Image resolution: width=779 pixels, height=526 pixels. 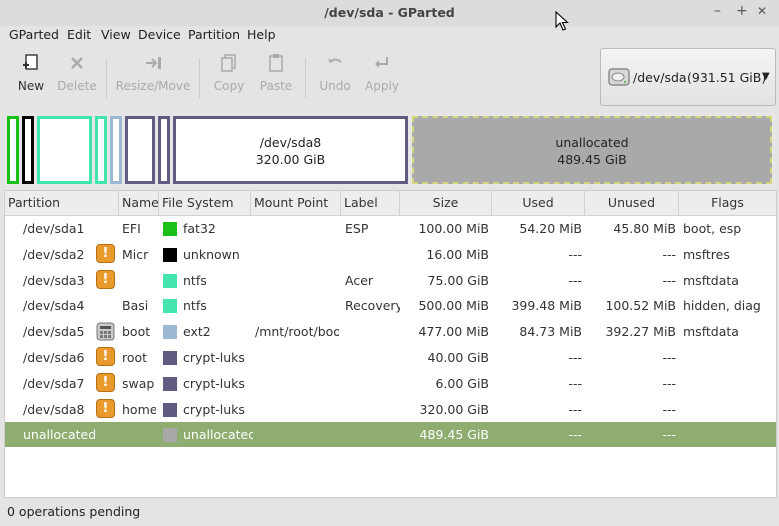 I want to click on filesystem: crypt-luks, so click(x=214, y=357).